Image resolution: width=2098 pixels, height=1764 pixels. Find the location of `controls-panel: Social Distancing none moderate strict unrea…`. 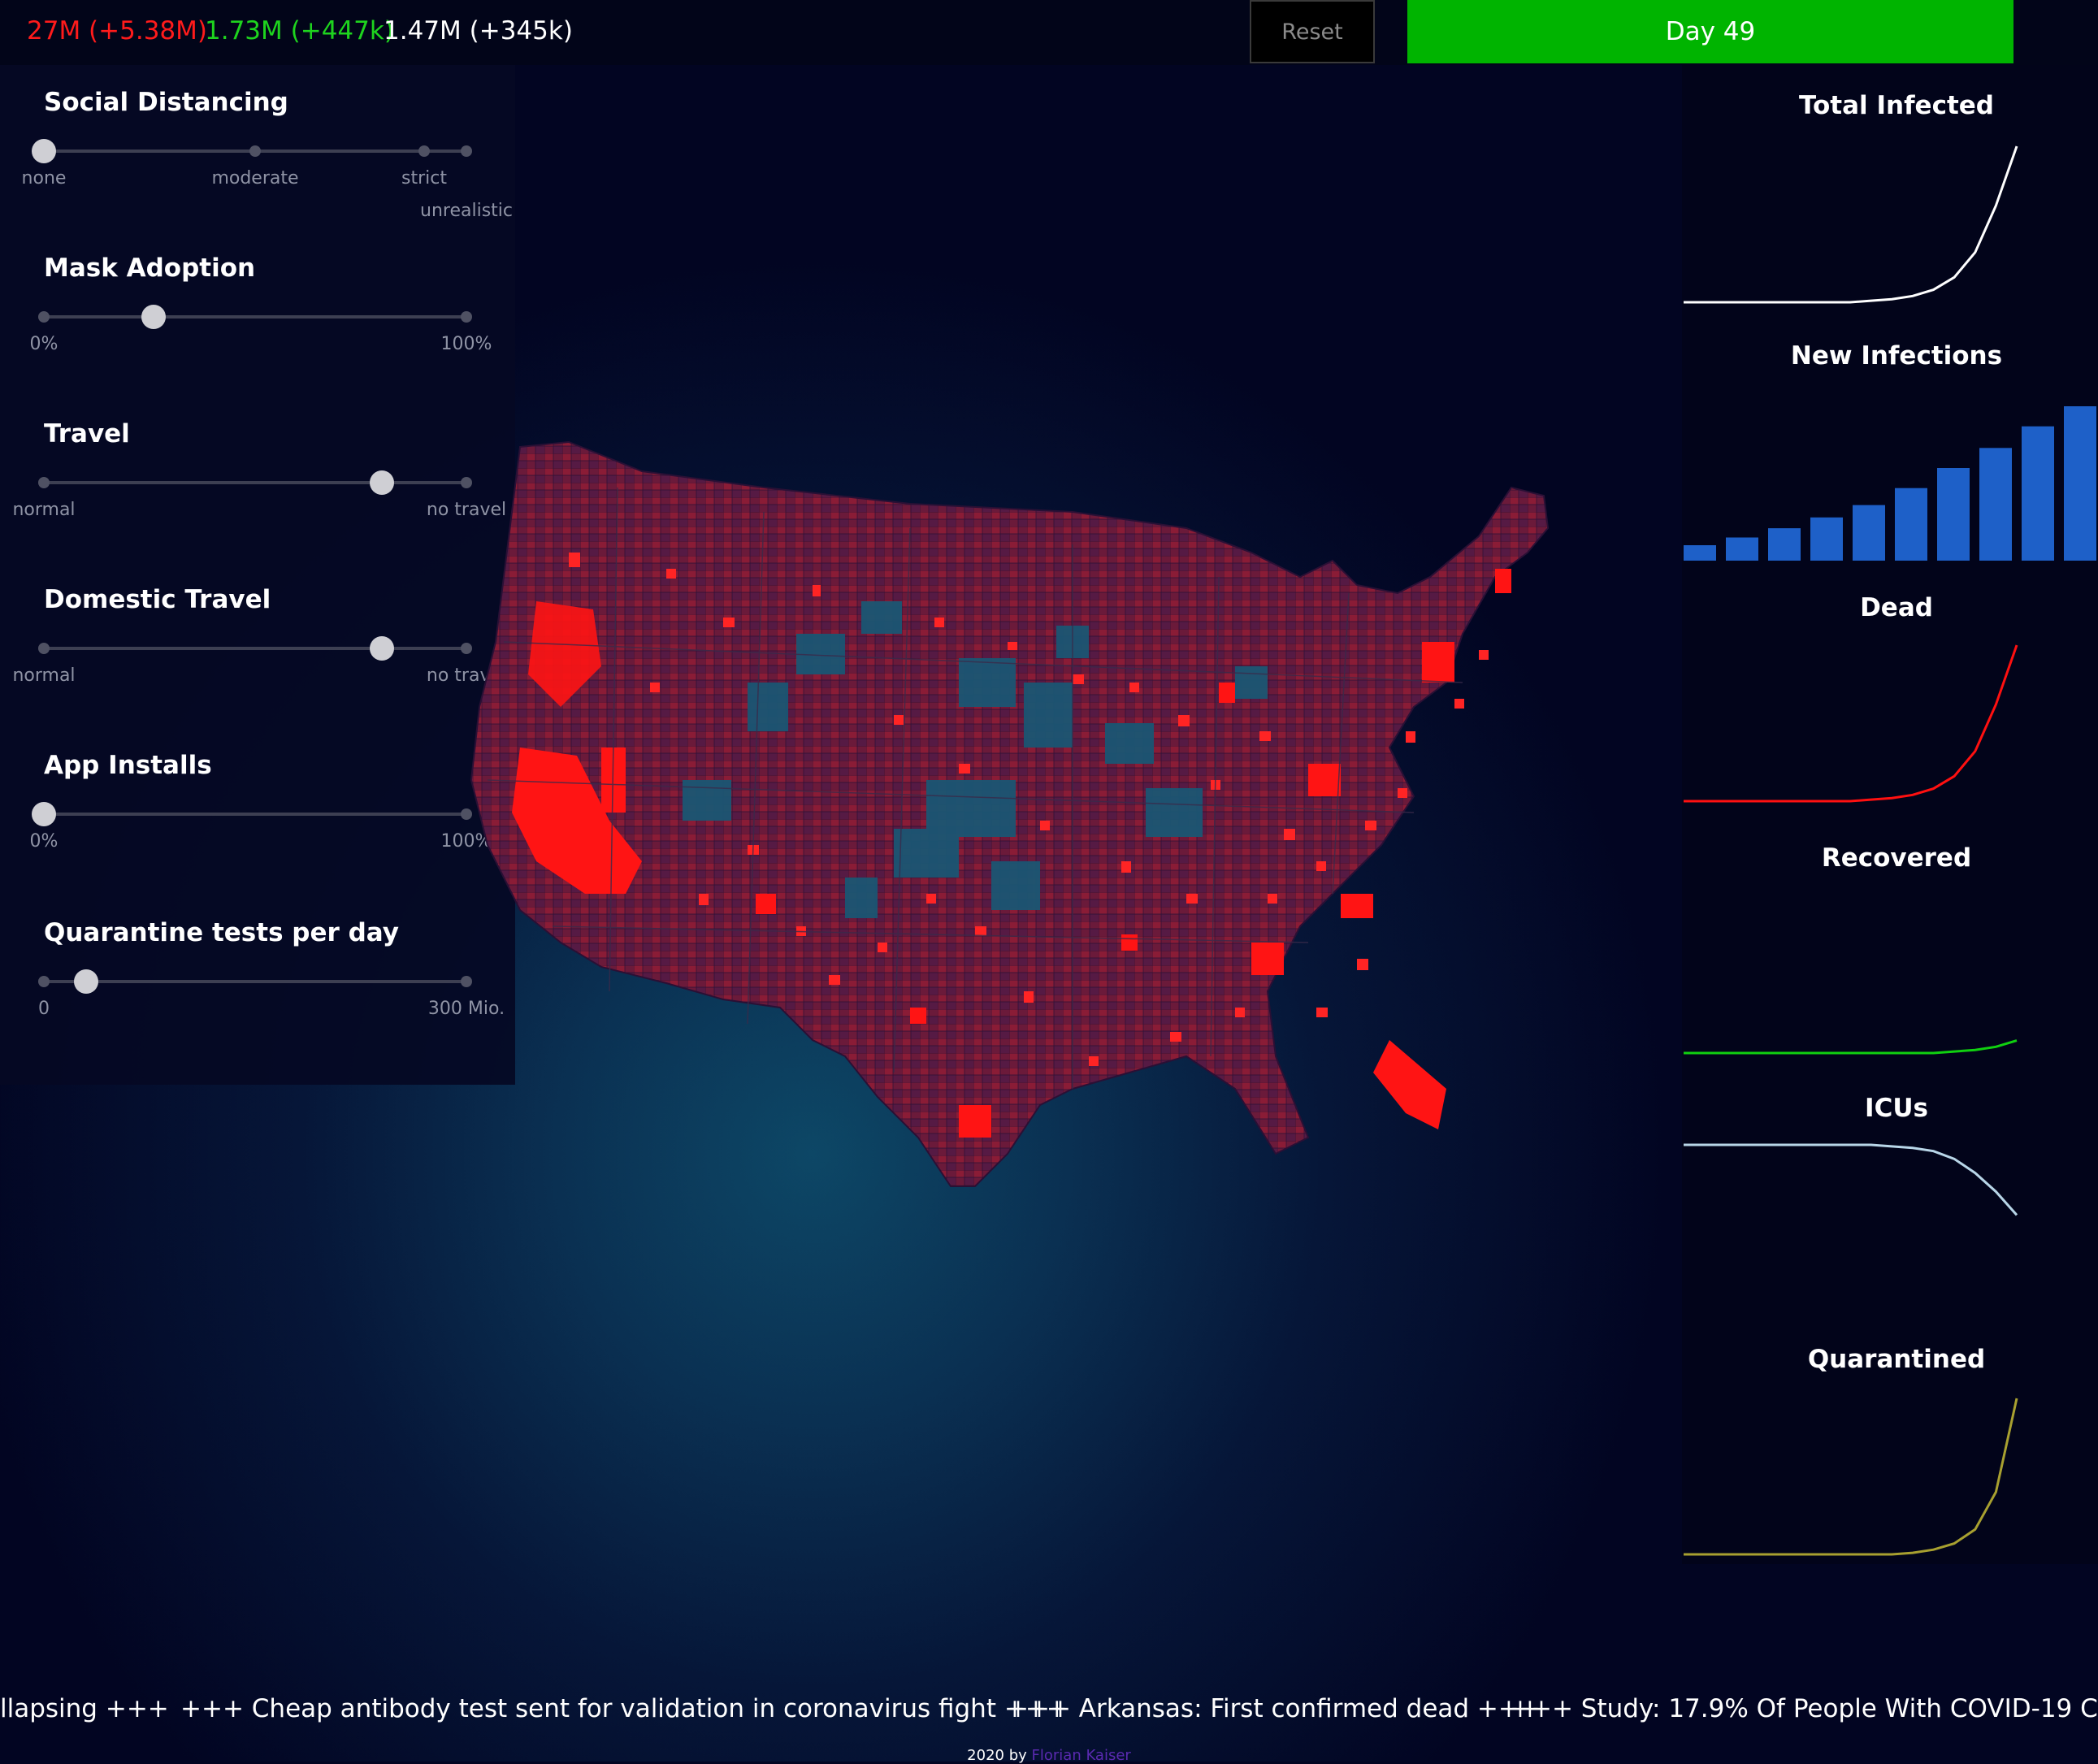

controls-panel: Social Distancing none moderate strict unrea… is located at coordinates (257, 575).